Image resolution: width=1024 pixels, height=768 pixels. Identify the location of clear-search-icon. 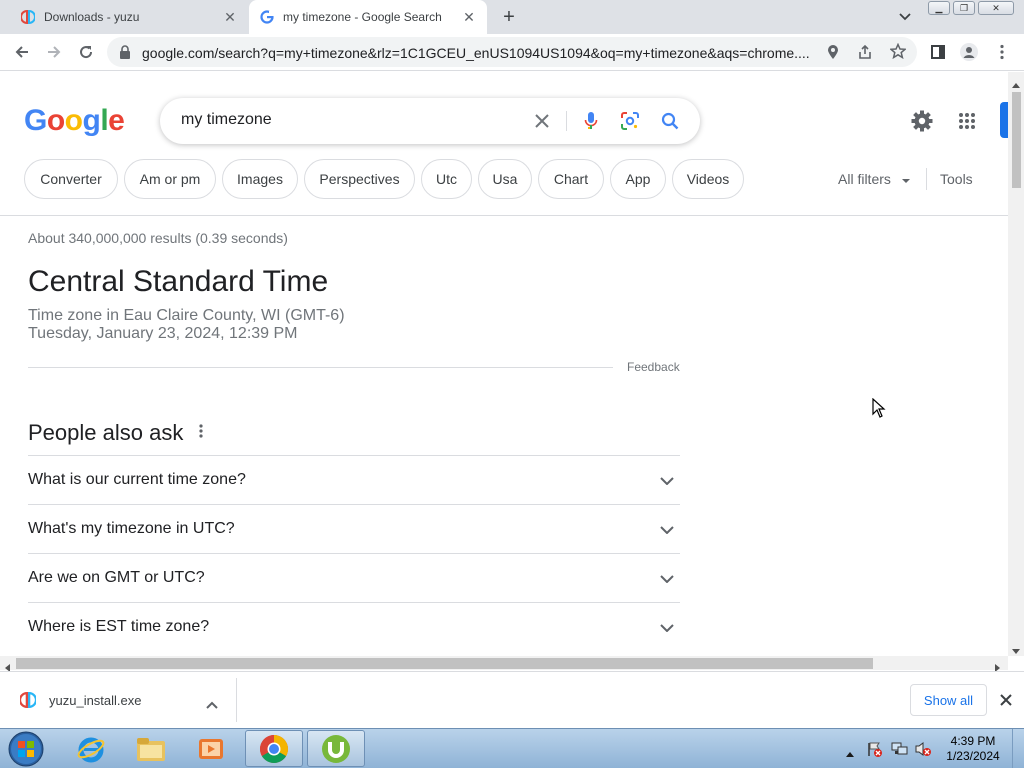
(542, 121).